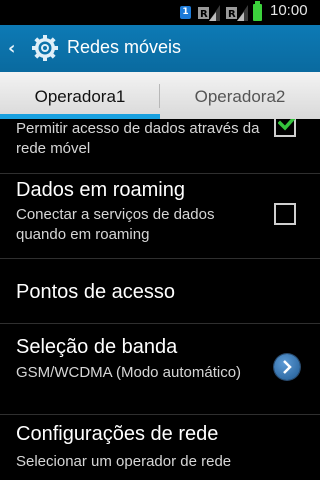  I want to click on action-bar: ‹ Redes móveis, so click(160, 48).